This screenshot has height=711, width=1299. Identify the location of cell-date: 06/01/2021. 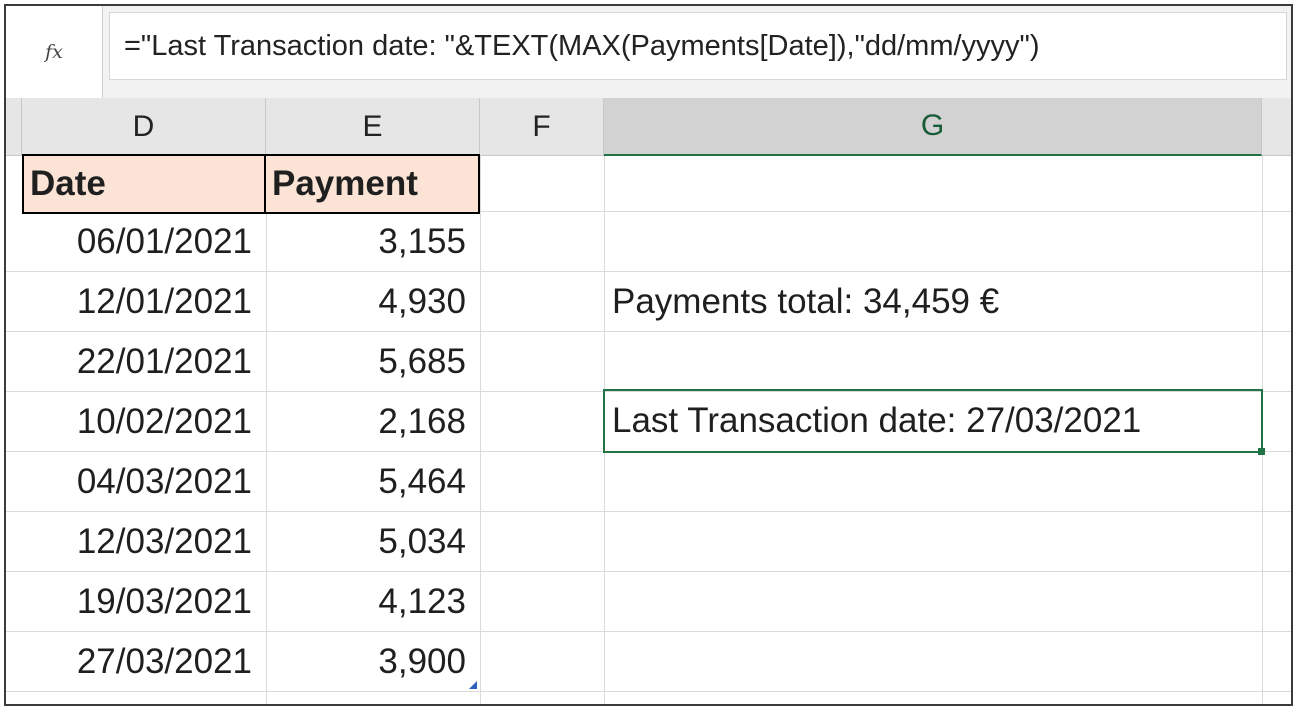
(144, 242).